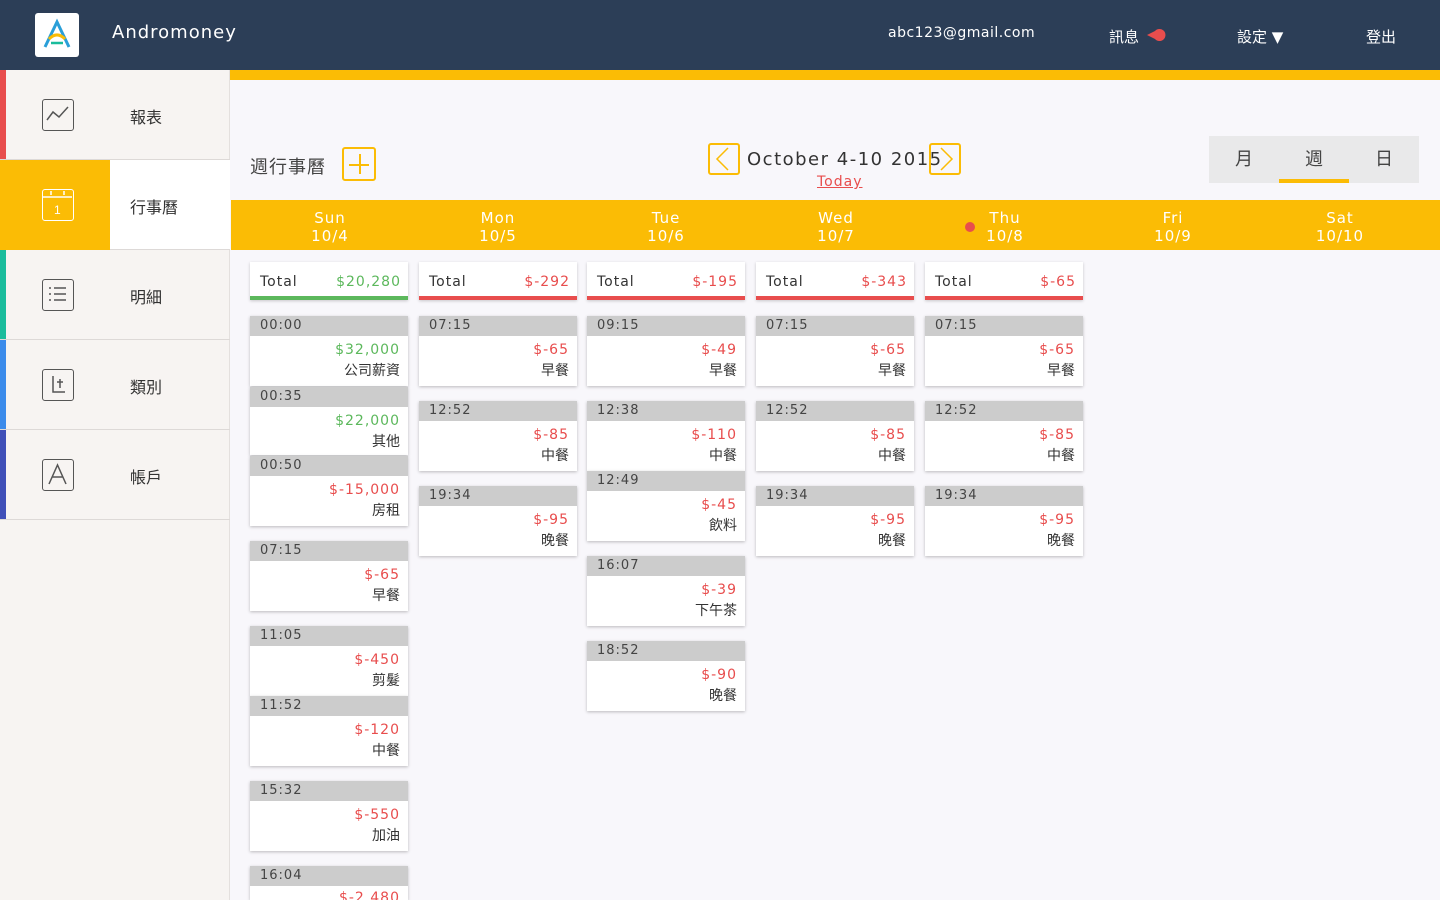 The height and width of the screenshot is (900, 1440). Describe the element at coordinates (970, 227) in the screenshot. I see `today-indicator` at that location.